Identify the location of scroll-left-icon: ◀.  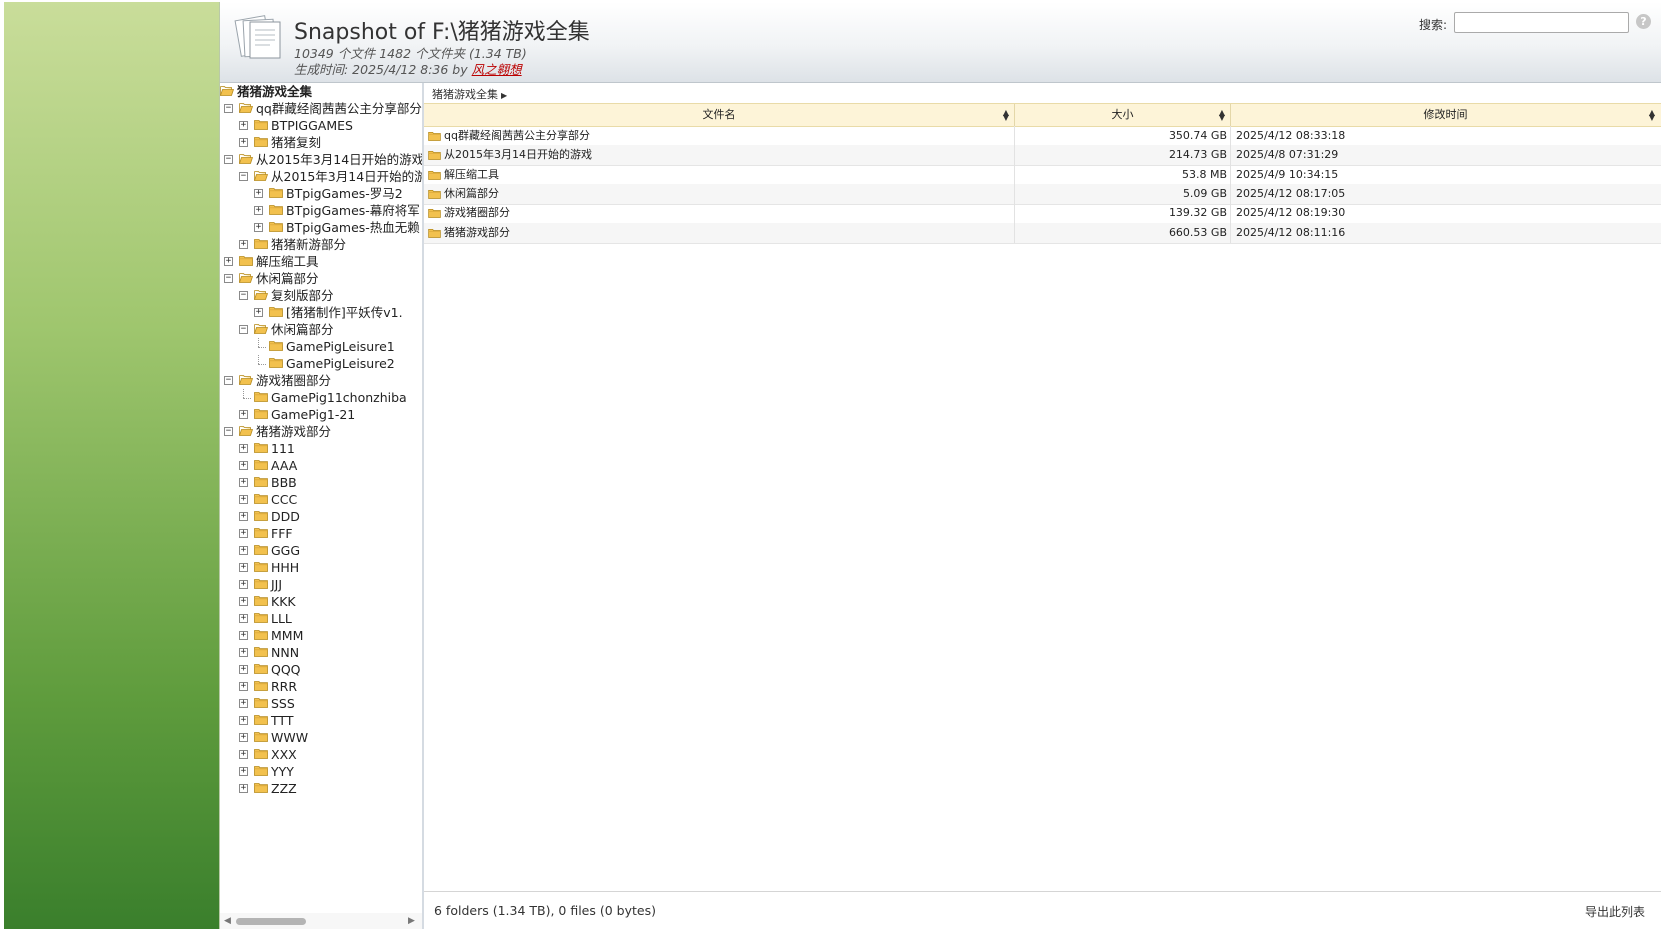
(227, 921).